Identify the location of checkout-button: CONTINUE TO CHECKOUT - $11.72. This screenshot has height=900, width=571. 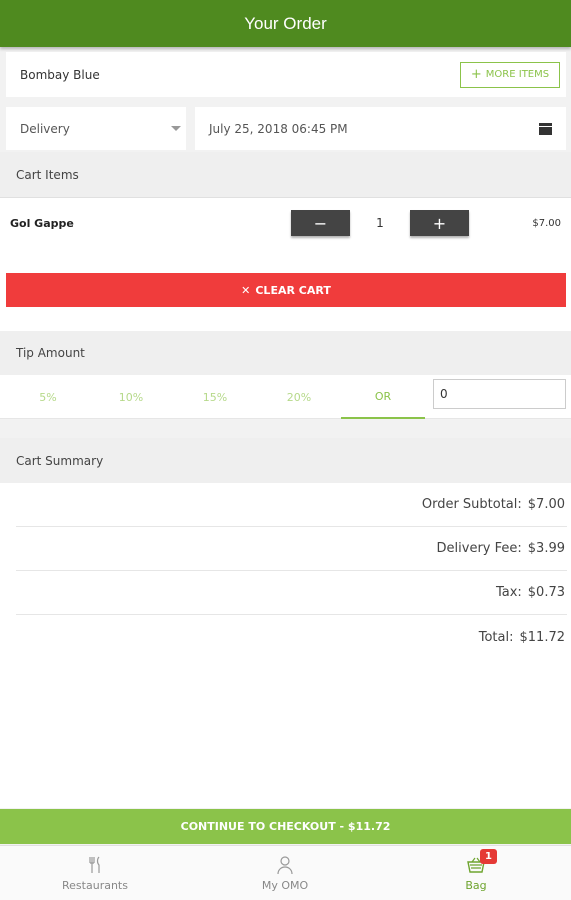
(285, 826).